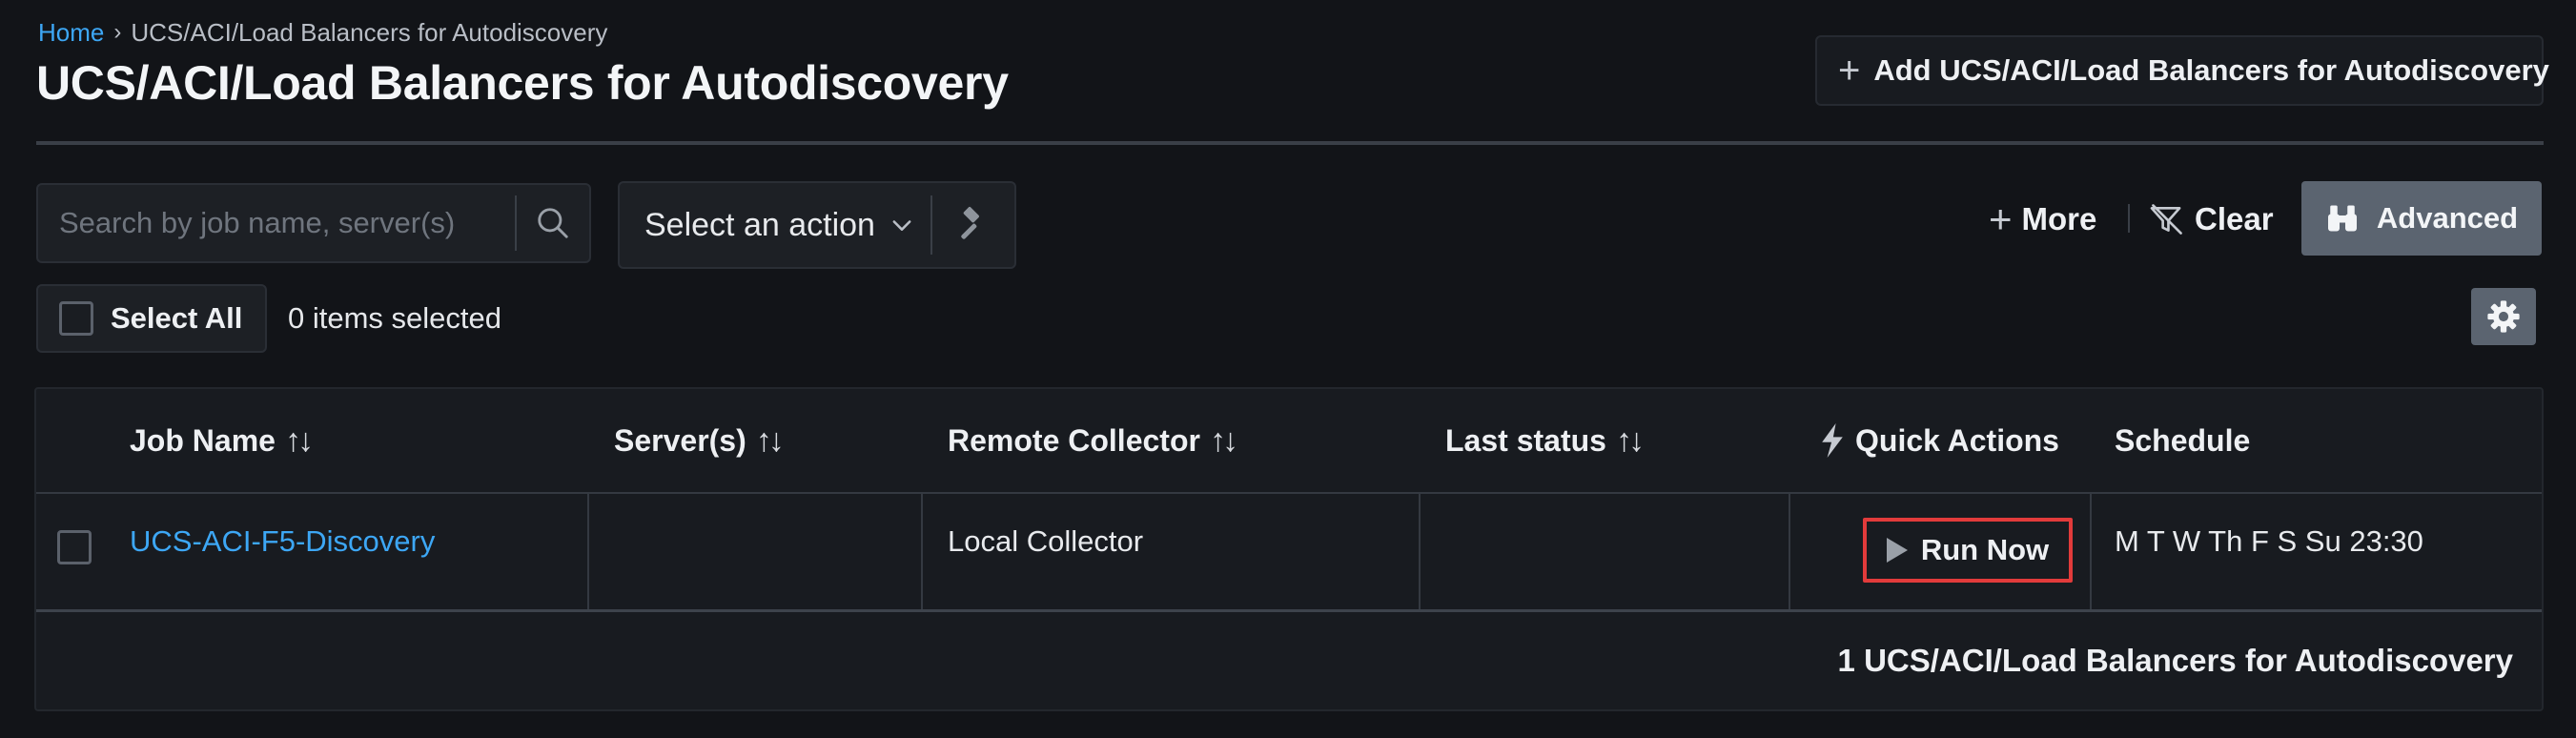 Image resolution: width=2576 pixels, height=738 pixels. I want to click on job-name-link: UCS-ACI-F5-Discovery, so click(283, 542).